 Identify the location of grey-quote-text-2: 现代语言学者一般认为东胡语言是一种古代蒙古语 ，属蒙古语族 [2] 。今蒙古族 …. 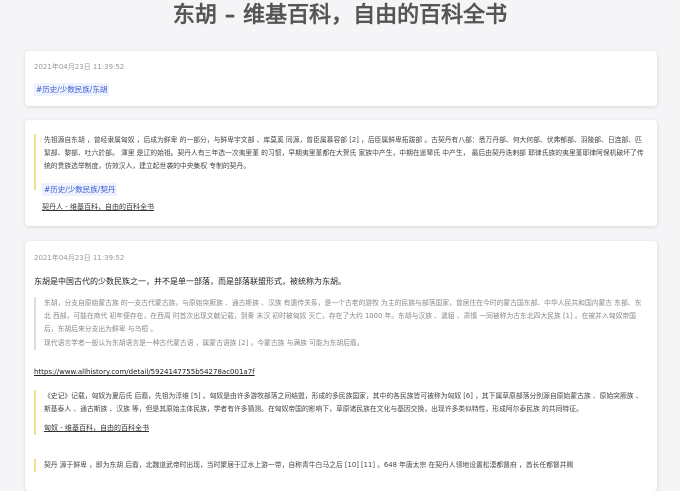
(204, 343).